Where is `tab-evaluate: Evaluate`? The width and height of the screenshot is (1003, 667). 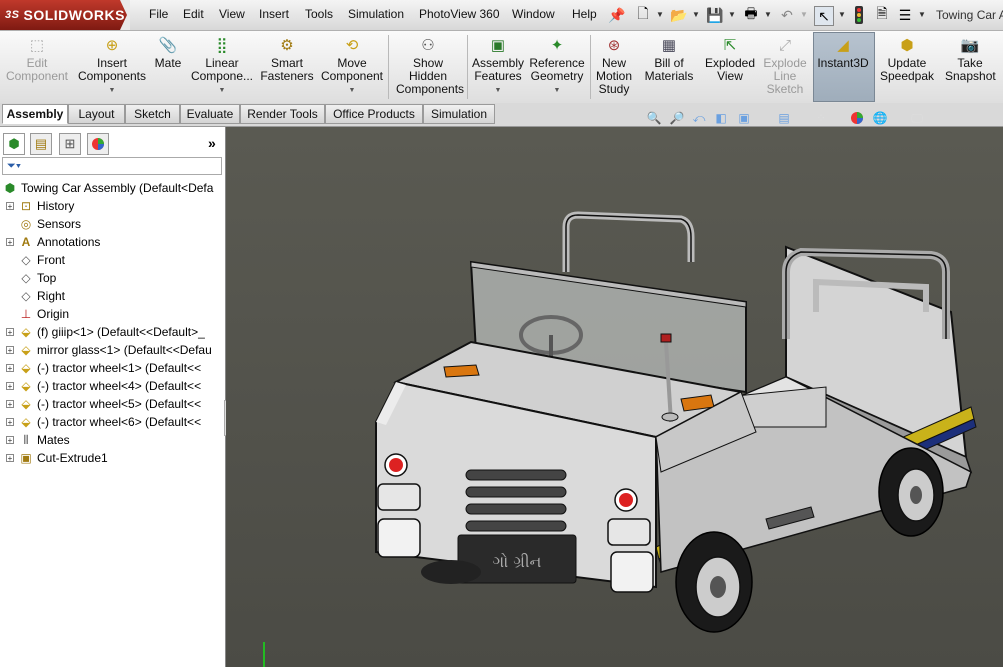 tab-evaluate: Evaluate is located at coordinates (210, 114).